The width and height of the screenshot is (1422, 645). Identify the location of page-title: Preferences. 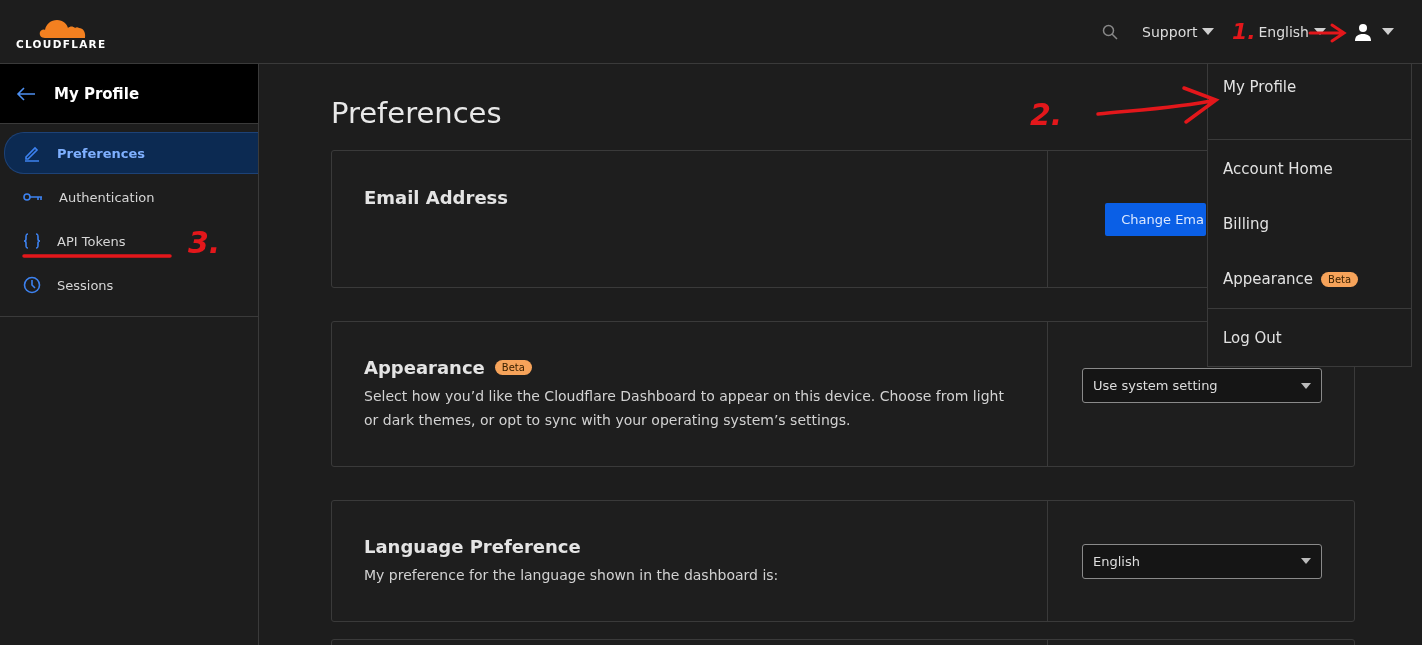
(416, 113).